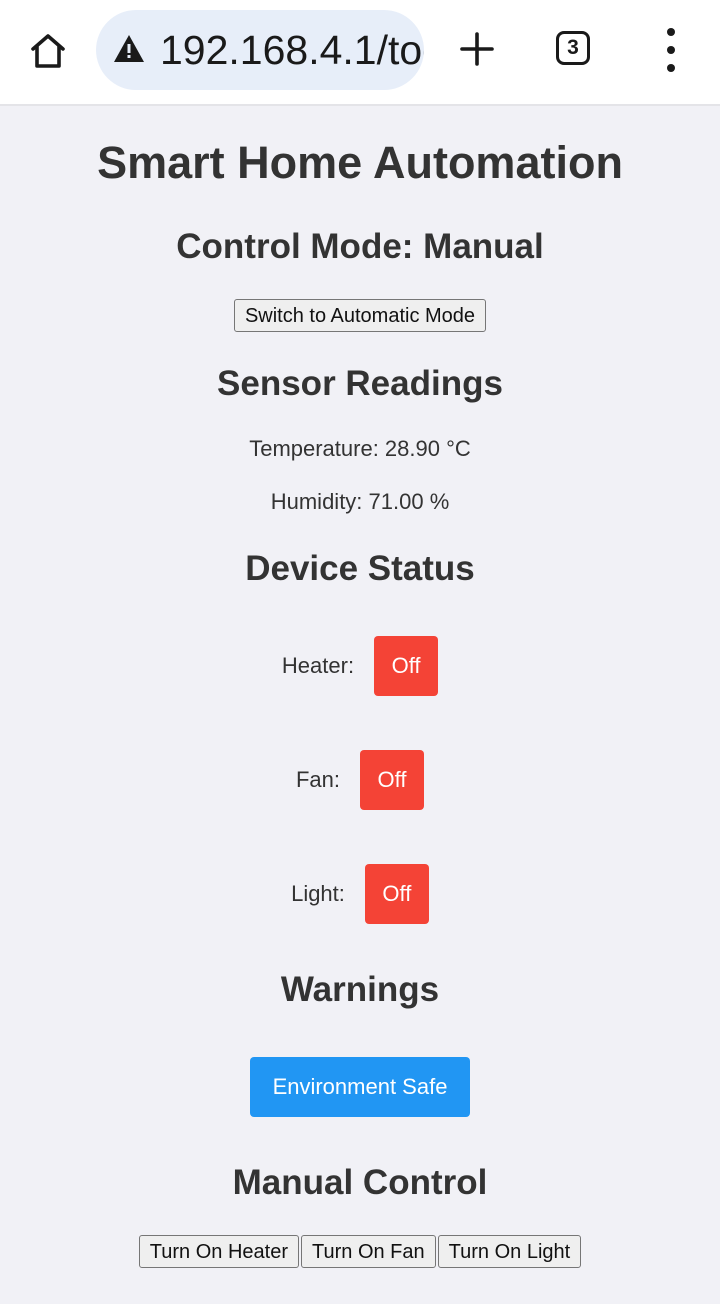  I want to click on environment-status-badge: Environment Safe, so click(360, 1087).